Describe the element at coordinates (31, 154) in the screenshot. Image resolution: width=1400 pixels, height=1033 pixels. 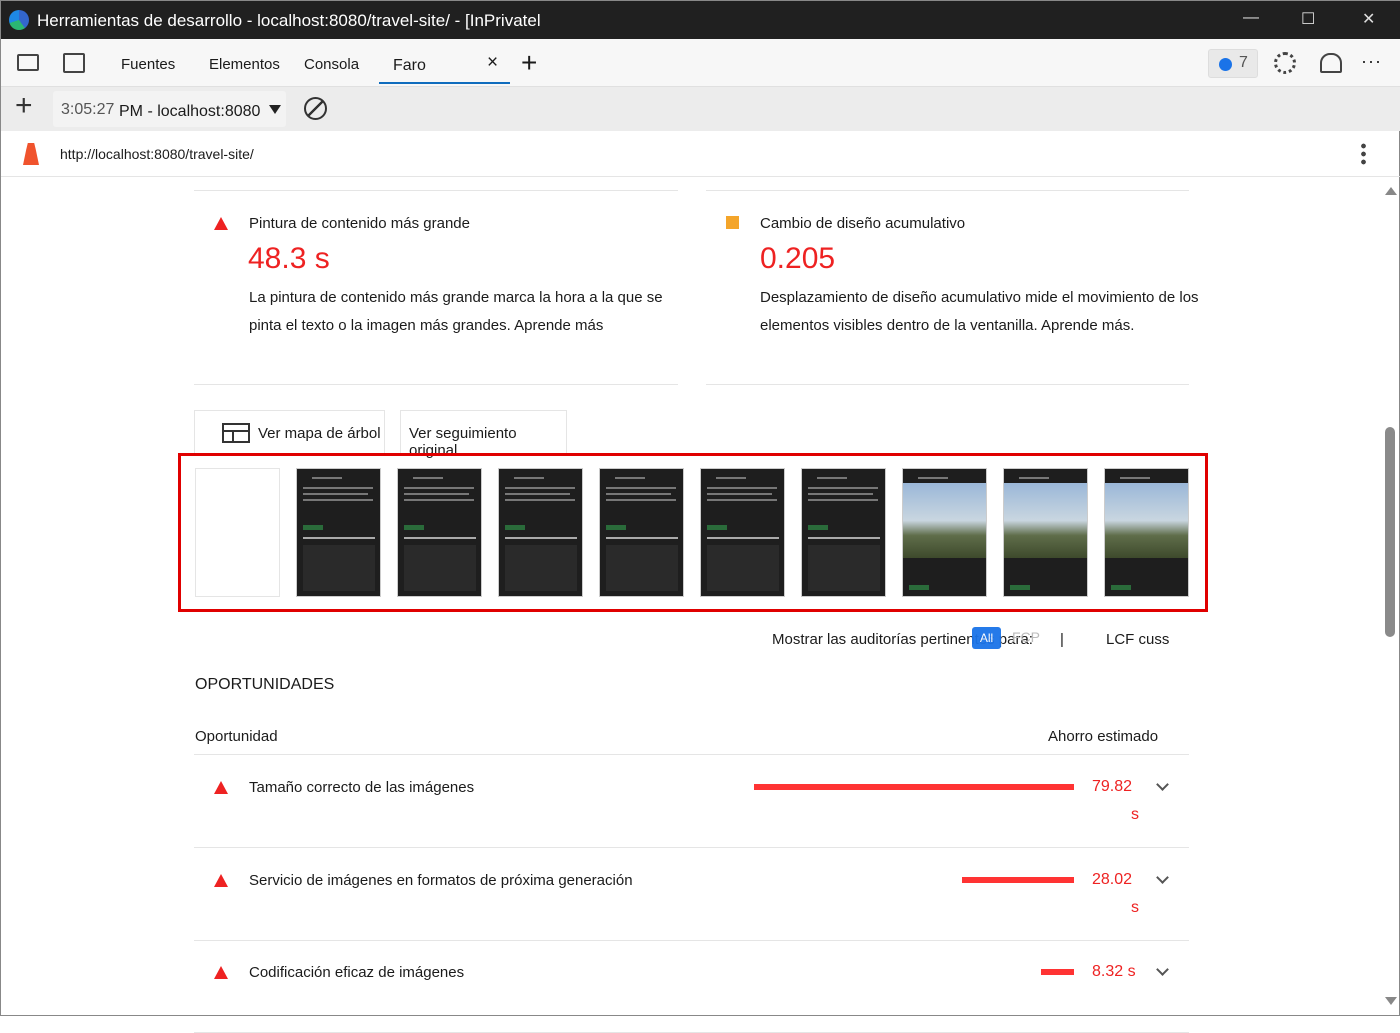
I see `lighthouse-icon` at that location.